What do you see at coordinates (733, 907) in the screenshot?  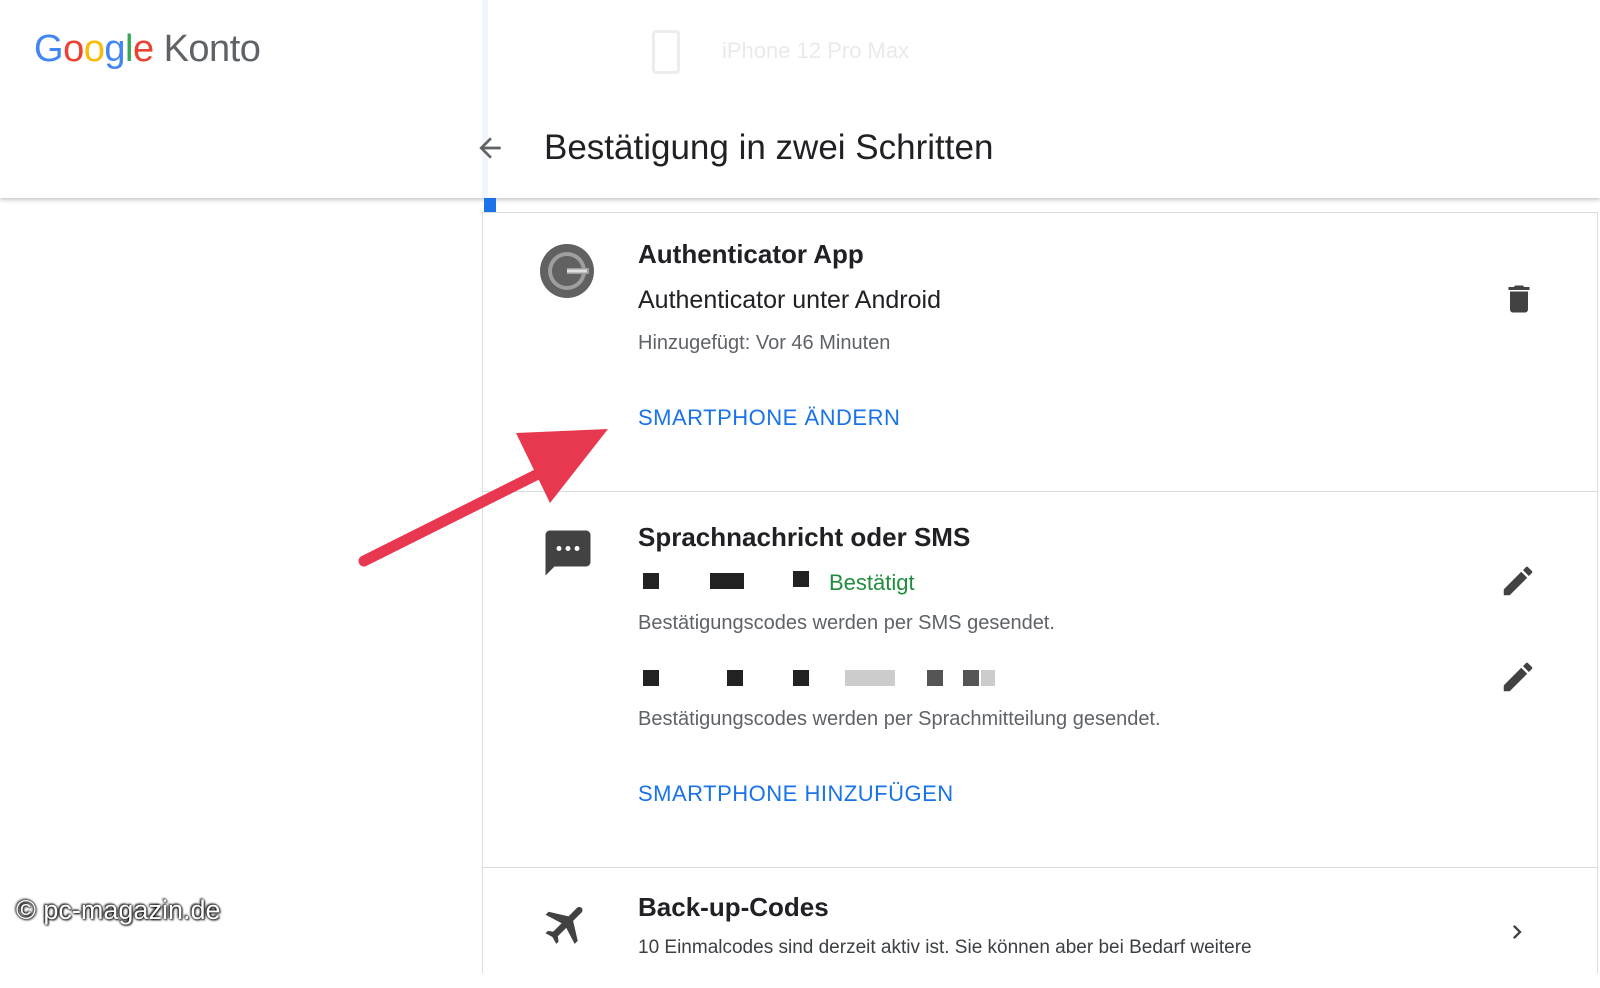 I see `backup-codes-title: Back-up-Codes` at bounding box center [733, 907].